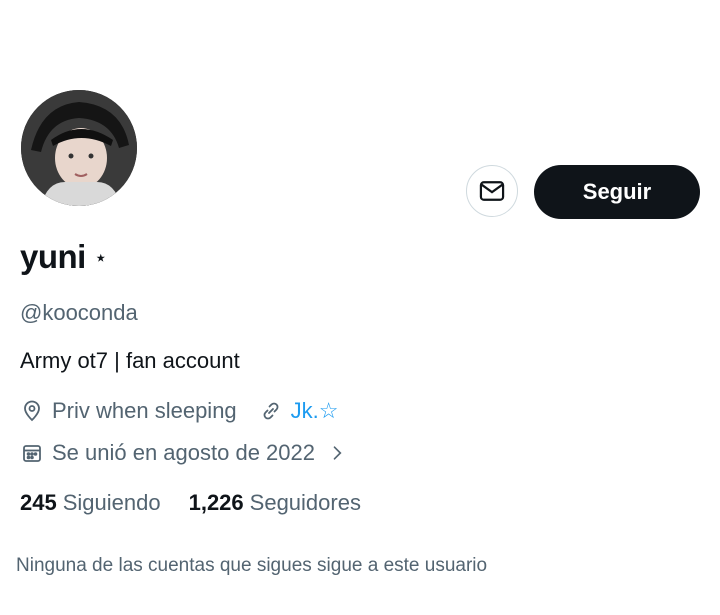 The width and height of the screenshot is (720, 615). What do you see at coordinates (32, 411) in the screenshot?
I see `location-pin-icon` at bounding box center [32, 411].